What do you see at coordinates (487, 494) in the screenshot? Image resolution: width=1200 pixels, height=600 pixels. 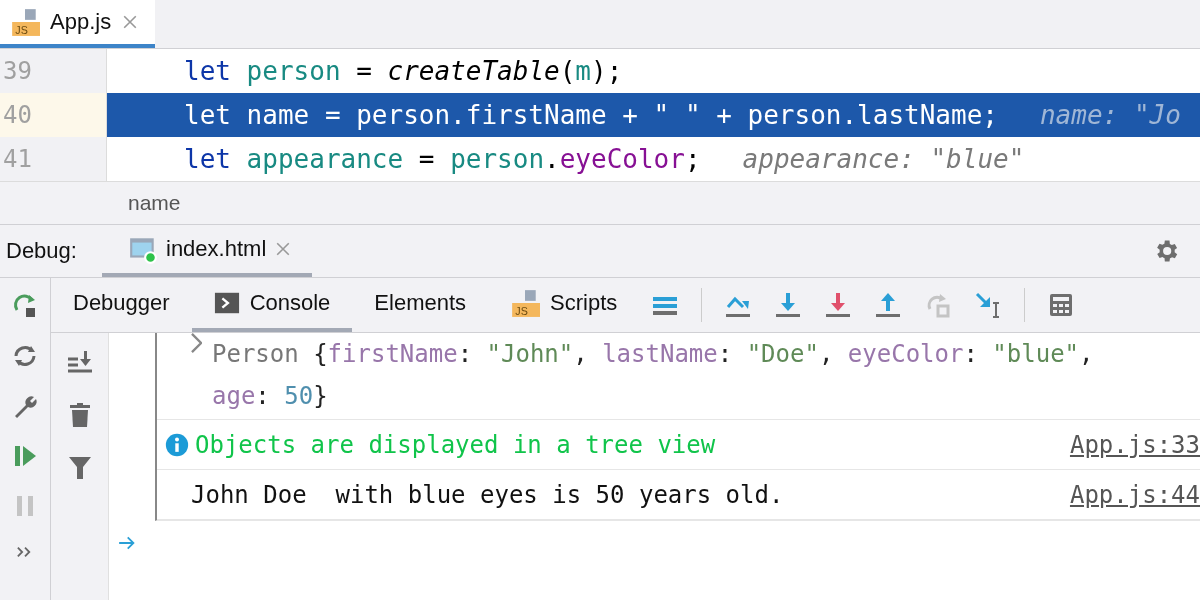 I see `console-message: John Doe with blue eyes is 50 years old.` at bounding box center [487, 494].